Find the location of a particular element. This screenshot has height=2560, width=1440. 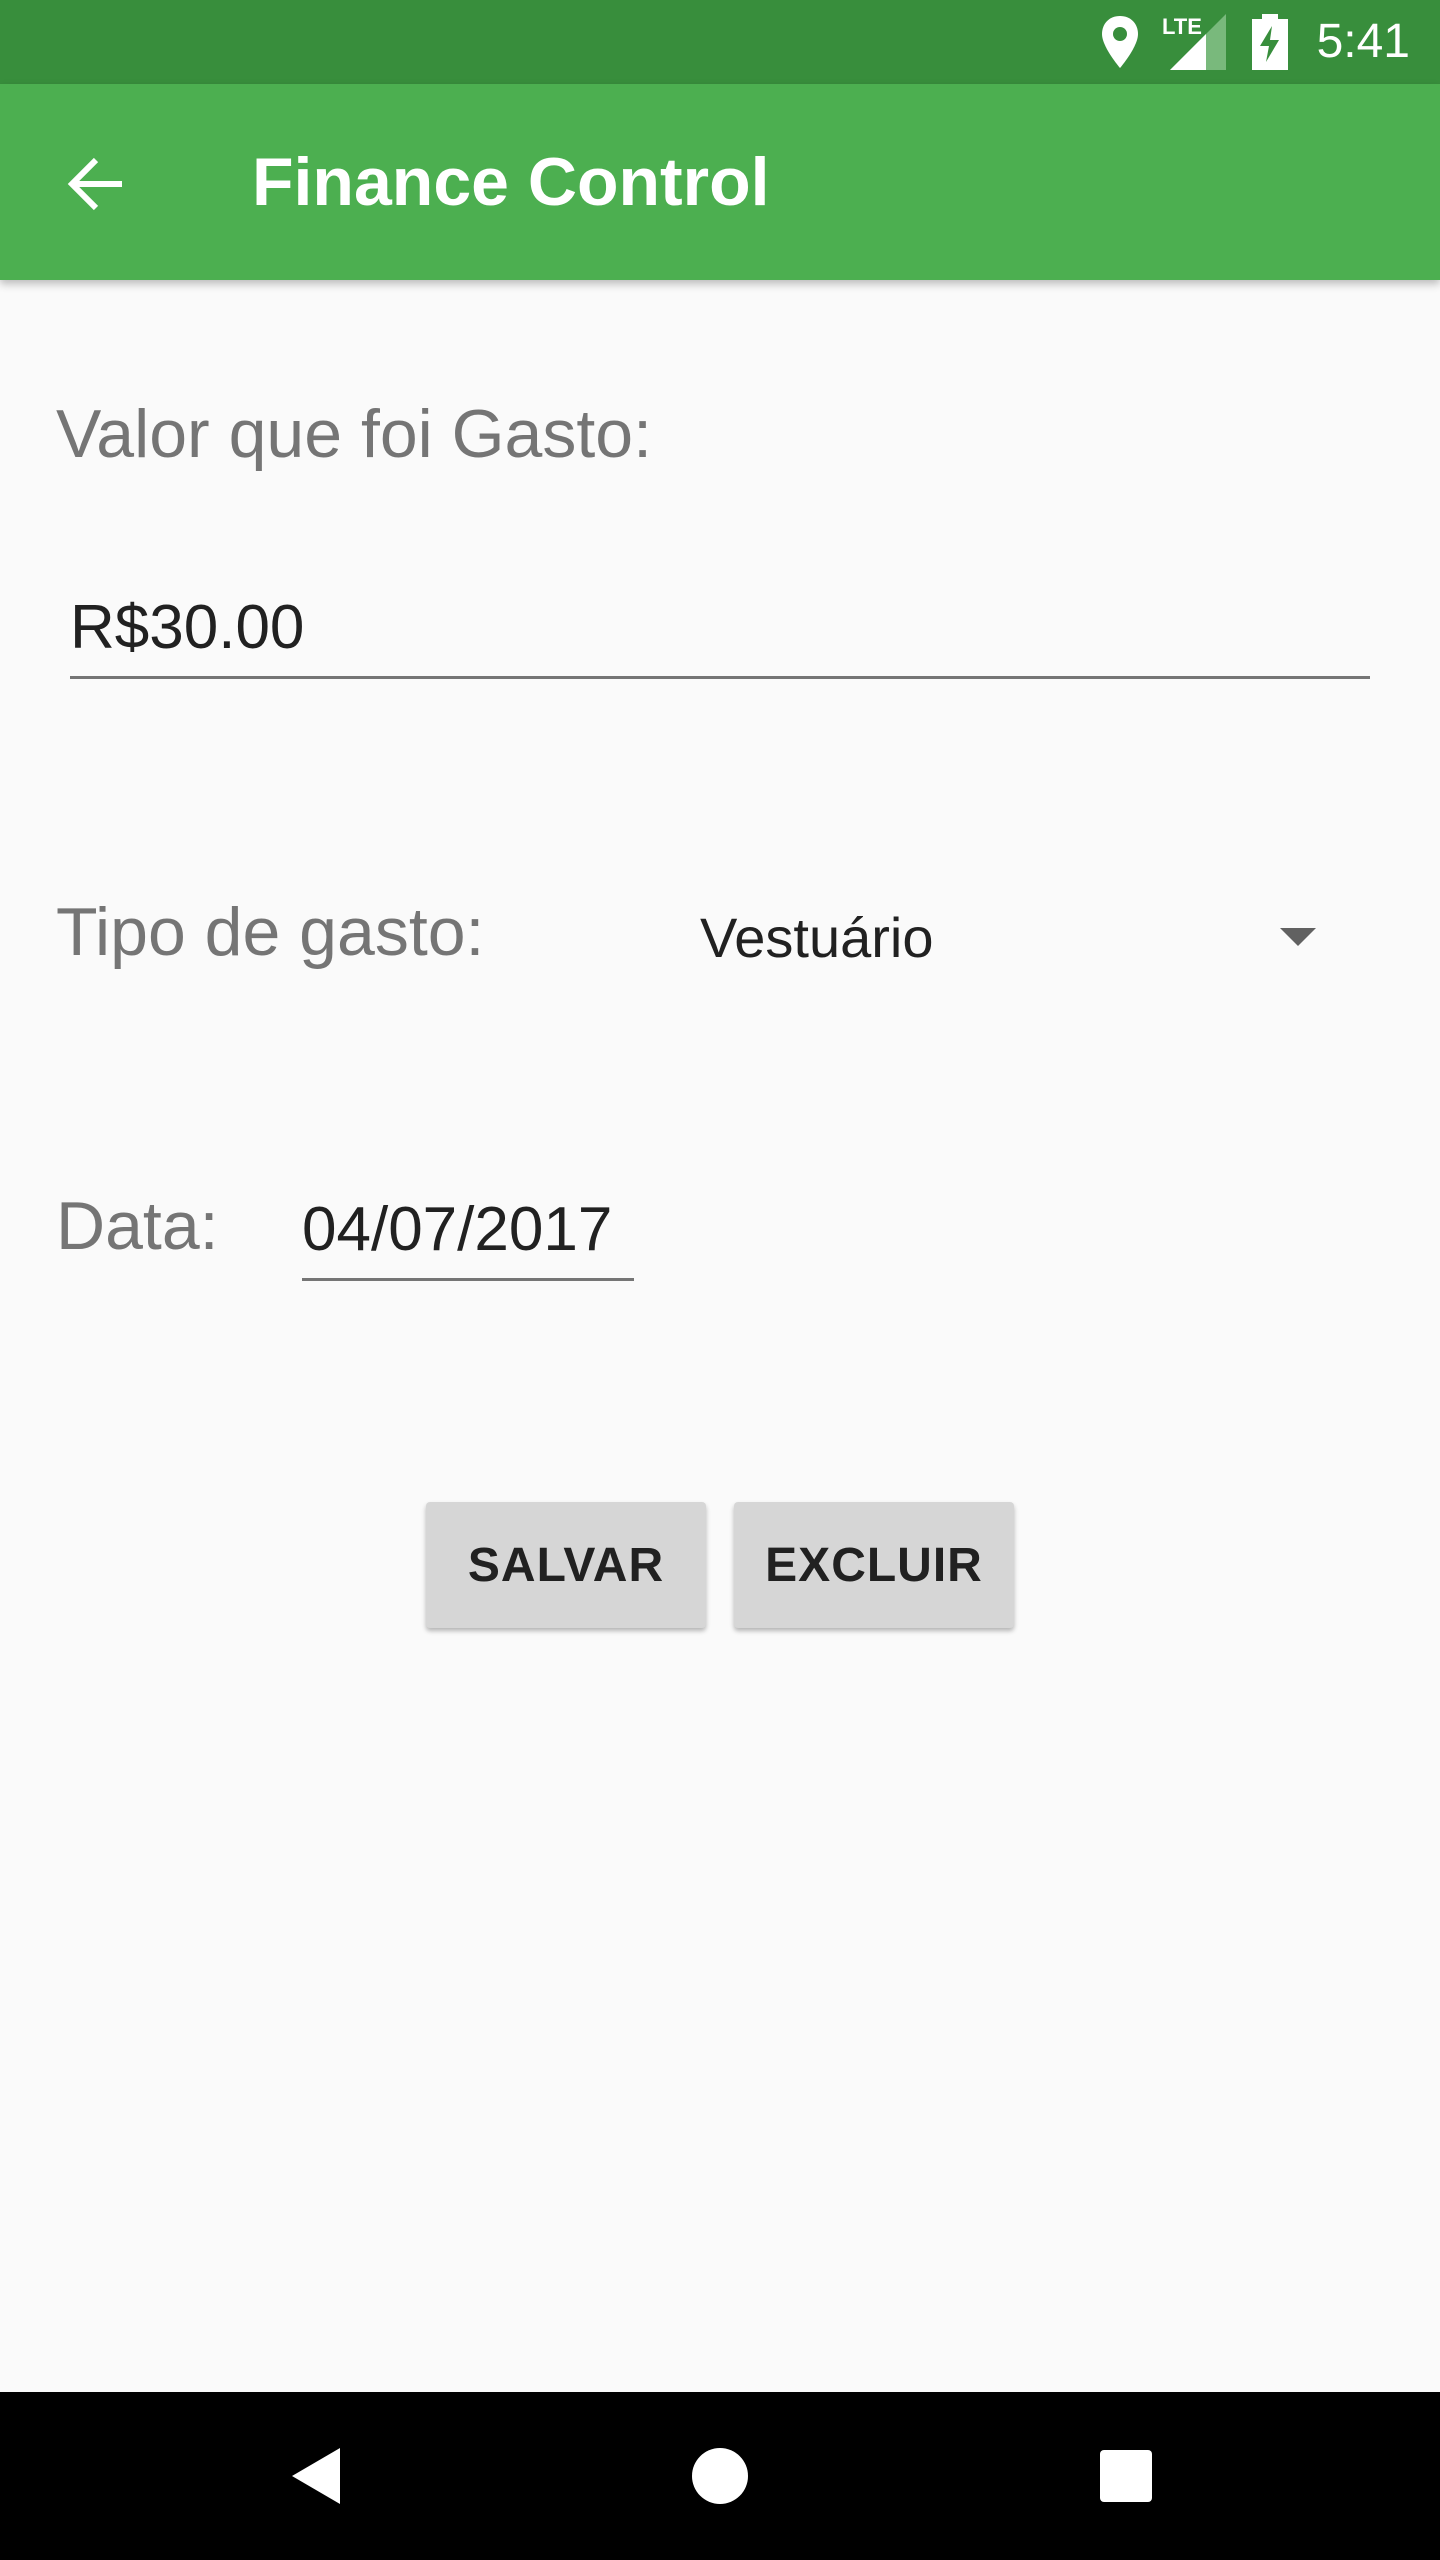

date-label: Data: is located at coordinates (137, 1226).